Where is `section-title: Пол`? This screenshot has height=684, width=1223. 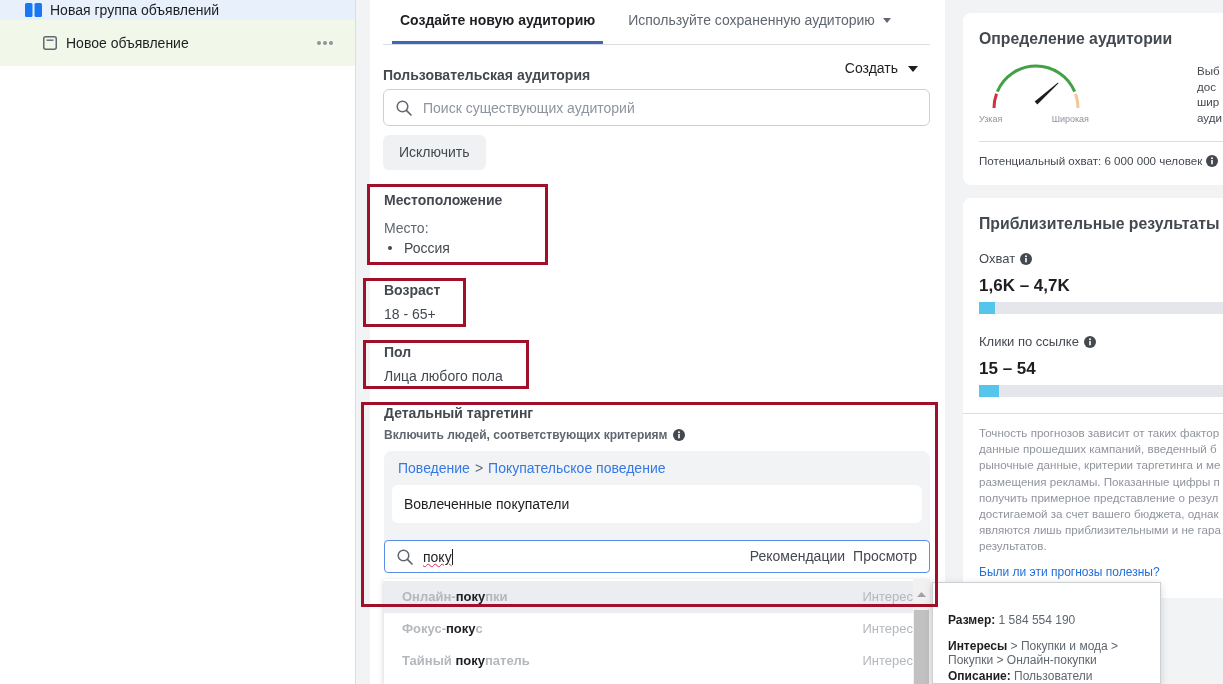
section-title: Пол is located at coordinates (398, 352).